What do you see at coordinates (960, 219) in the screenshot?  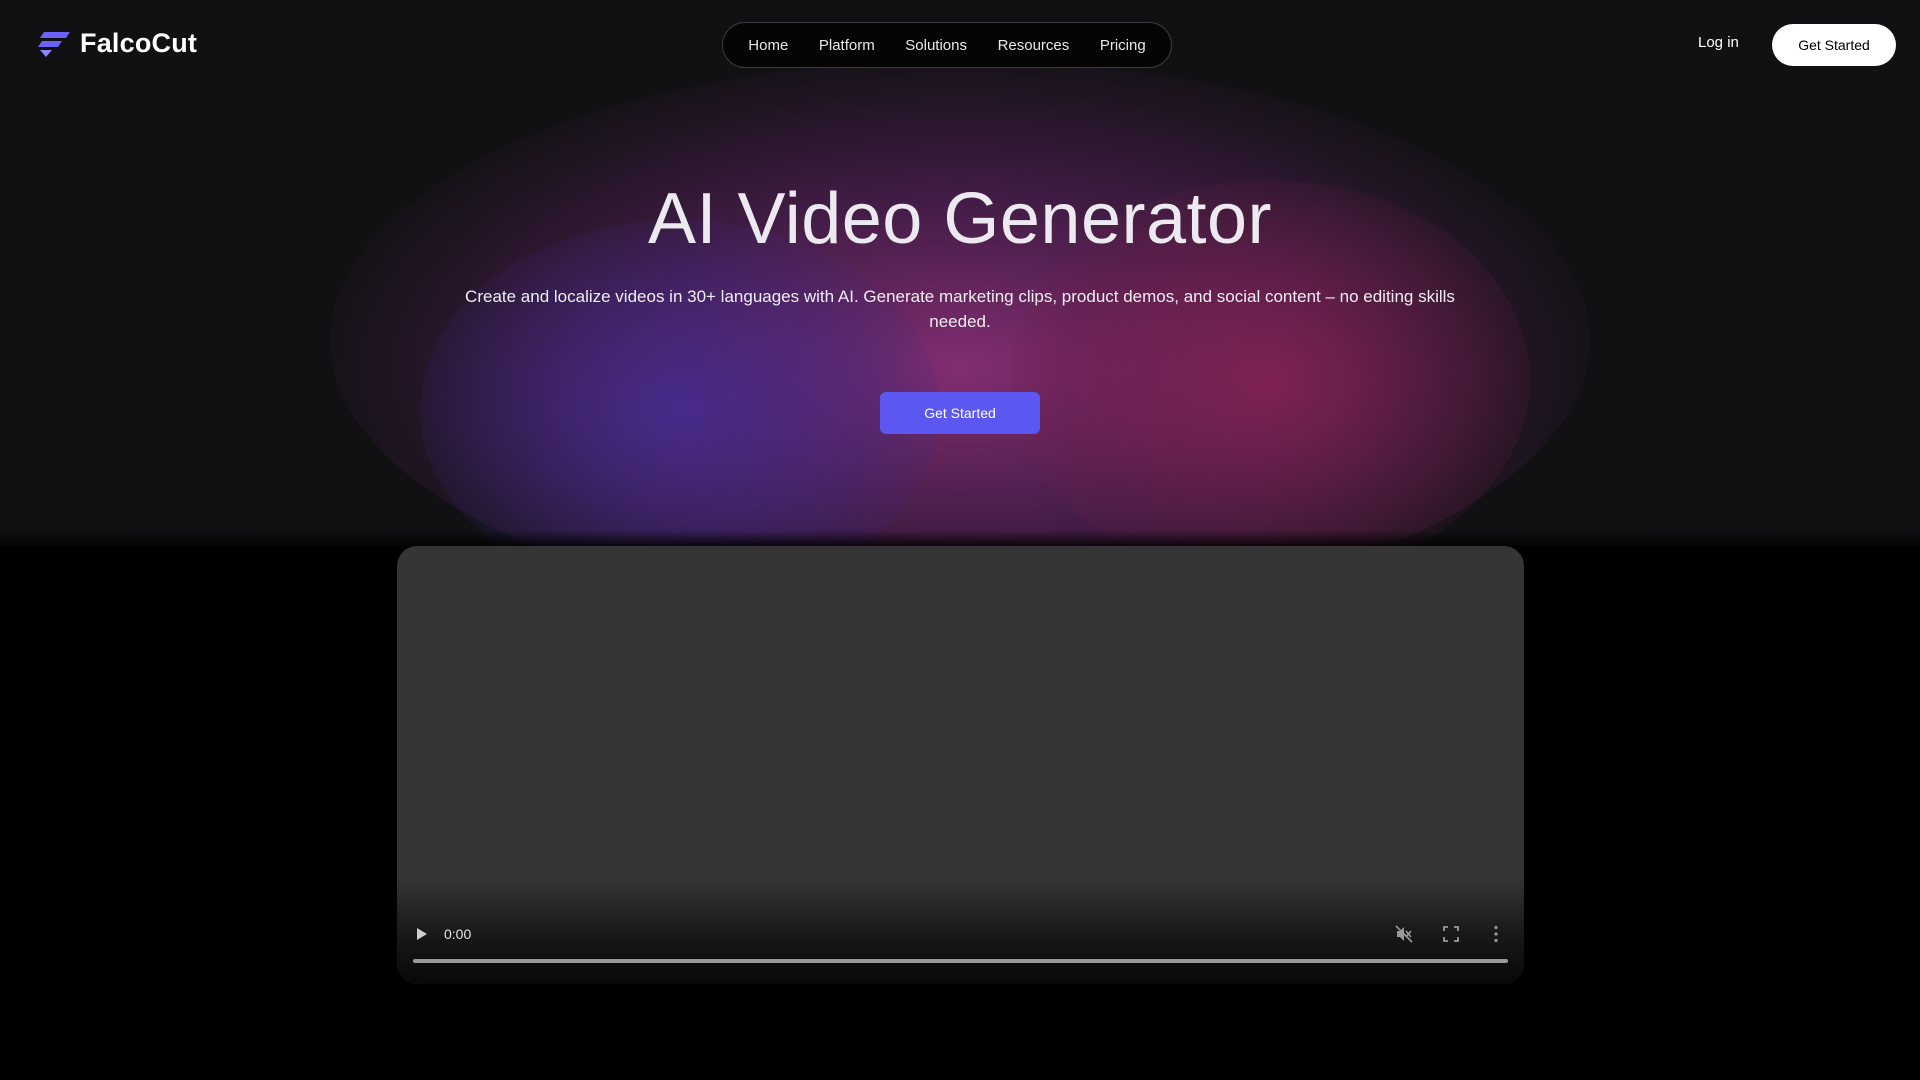 I see `hero-title: AI Video Generator` at bounding box center [960, 219].